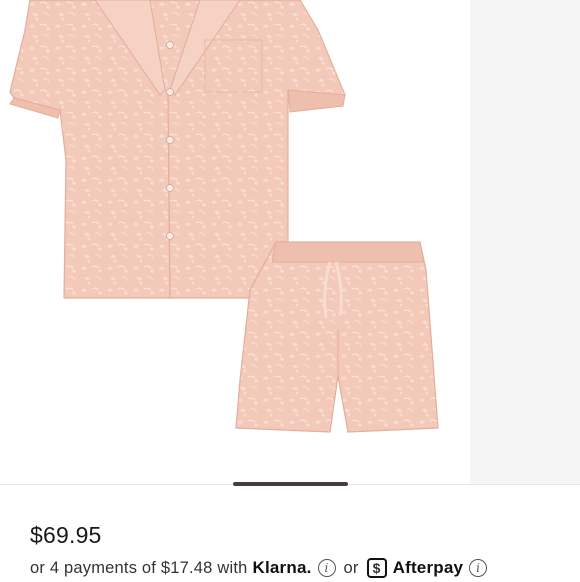 The height and width of the screenshot is (582, 580). What do you see at coordinates (428, 568) in the screenshot?
I see `afterpay-logo: Afterpay` at bounding box center [428, 568].